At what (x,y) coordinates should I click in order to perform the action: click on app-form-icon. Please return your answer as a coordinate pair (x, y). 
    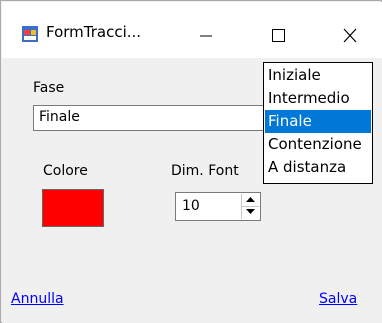
    Looking at the image, I should click on (30, 34).